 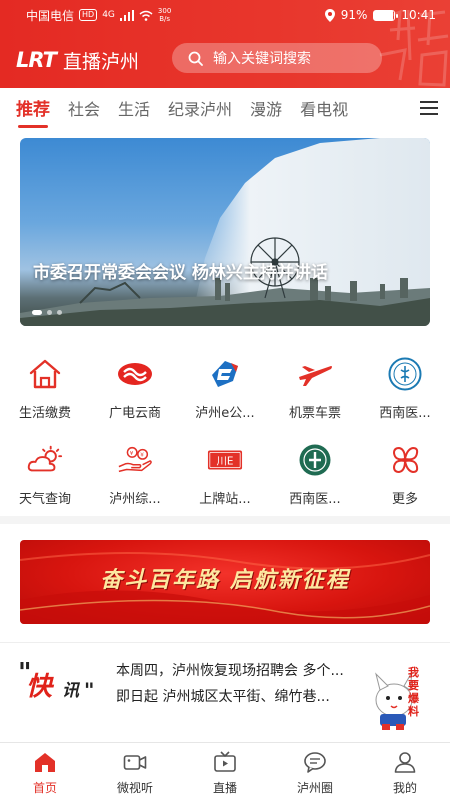 What do you see at coordinates (195, 58) in the screenshot?
I see `search-icon` at bounding box center [195, 58].